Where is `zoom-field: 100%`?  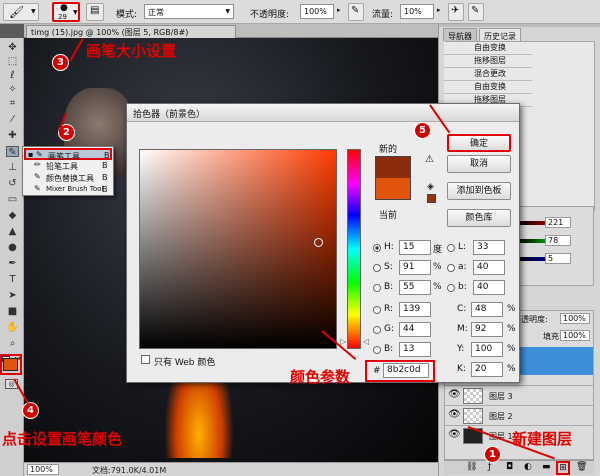
zoom-field: 100% is located at coordinates (43, 469).